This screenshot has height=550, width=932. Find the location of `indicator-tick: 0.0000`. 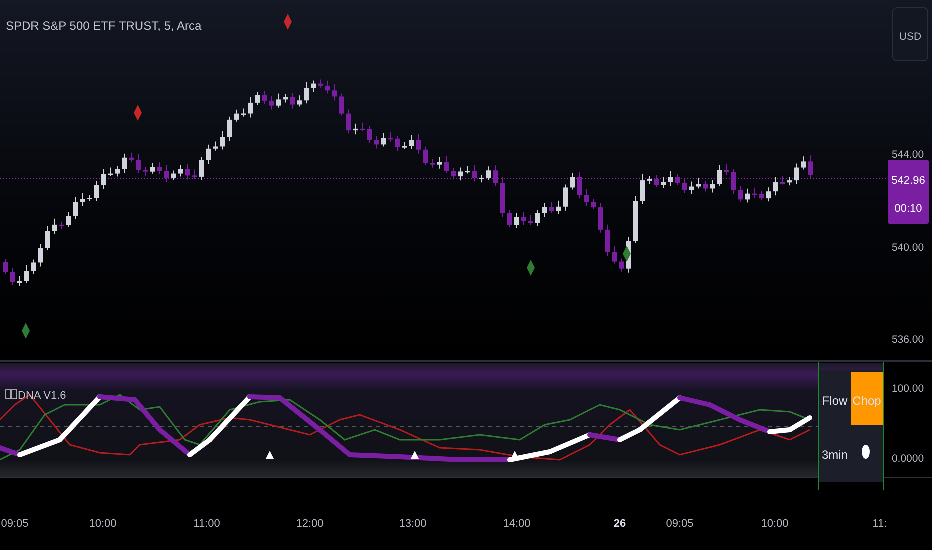

indicator-tick: 0.0000 is located at coordinates (908, 459).